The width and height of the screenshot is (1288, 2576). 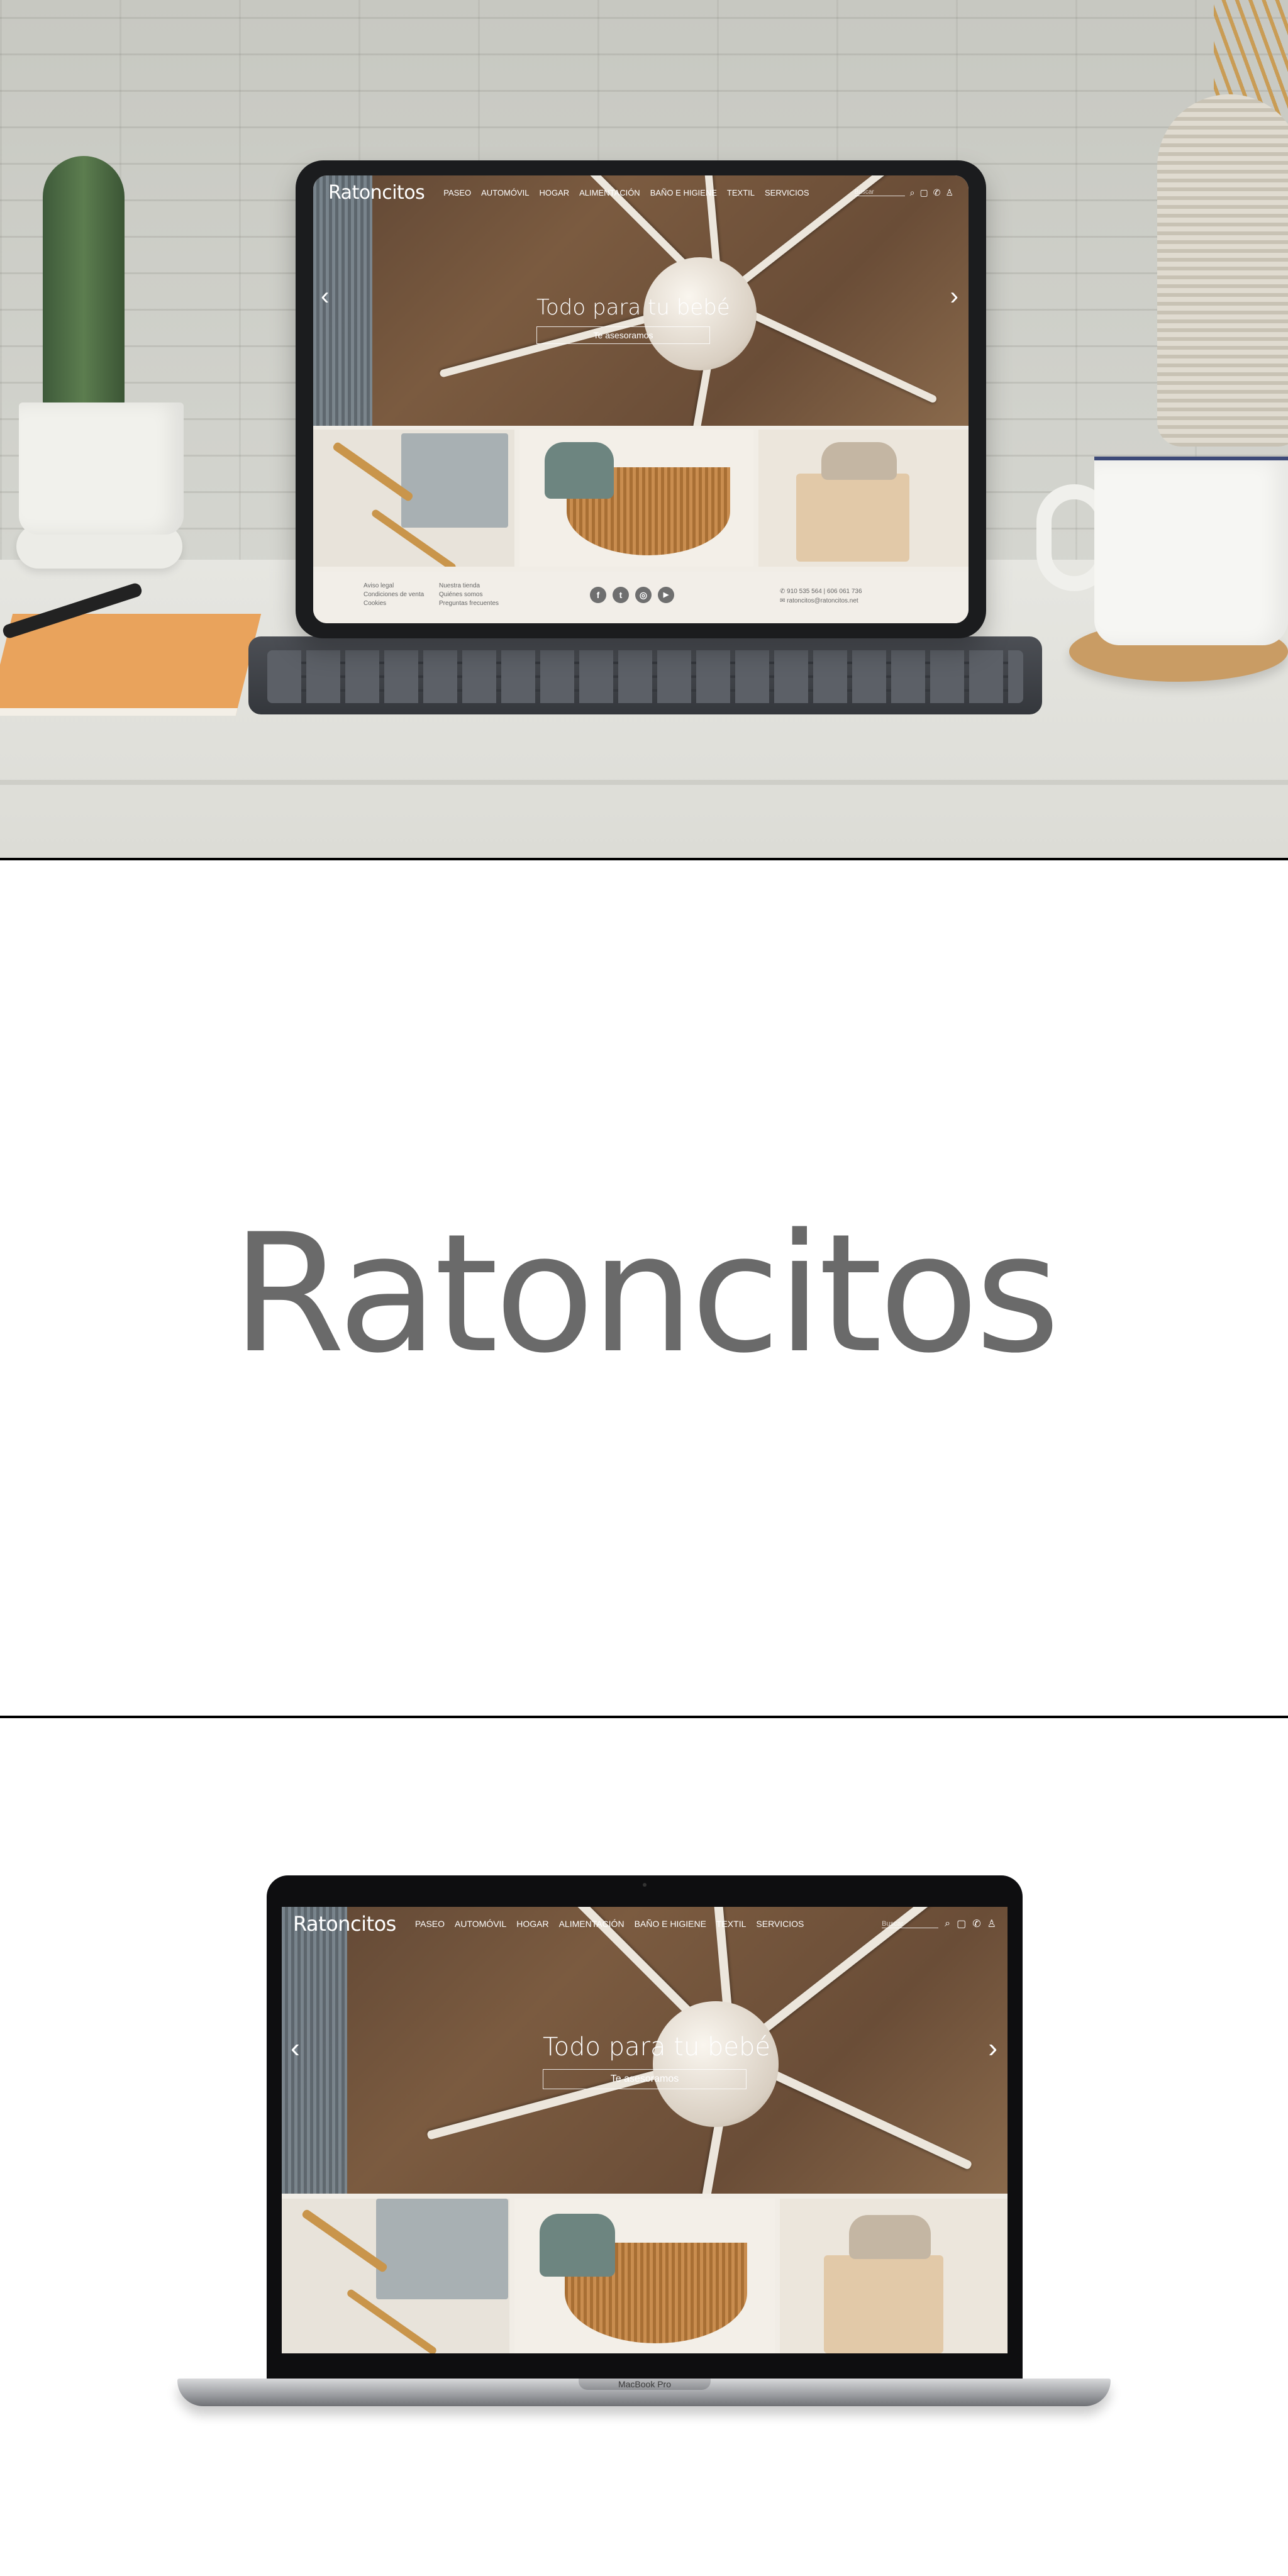 I want to click on desk-edge, so click(x=644, y=782).